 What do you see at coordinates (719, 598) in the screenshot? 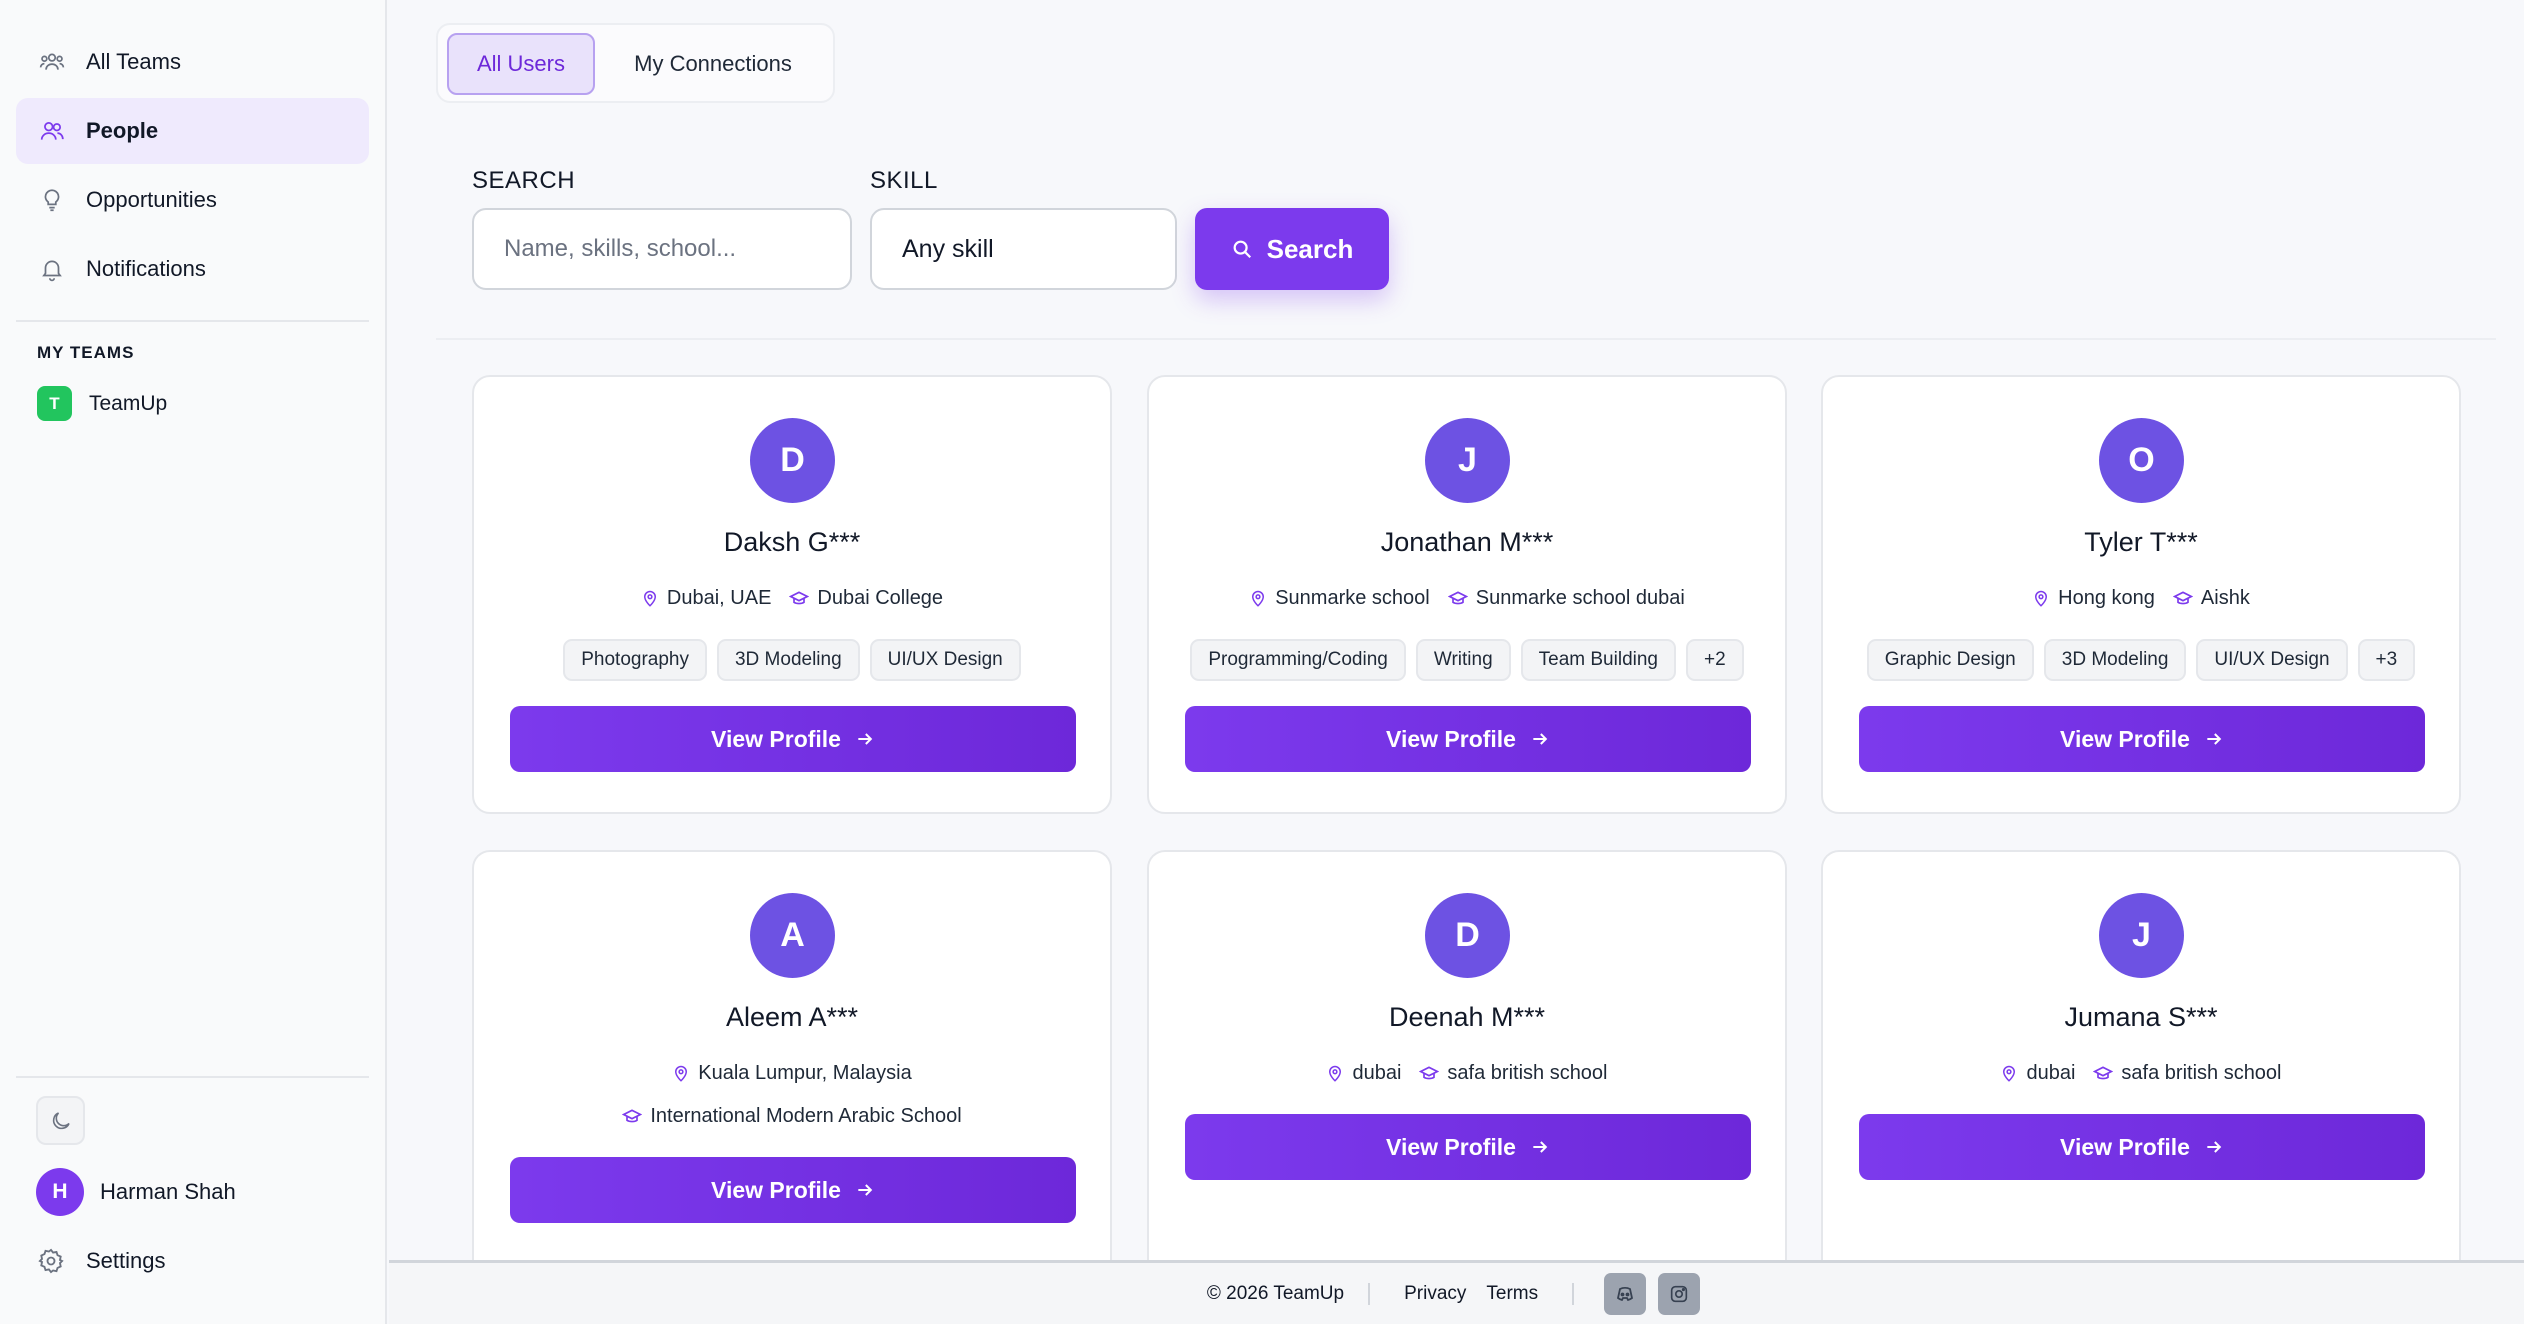
I see `user-card-location: Dubai, UAE` at bounding box center [719, 598].